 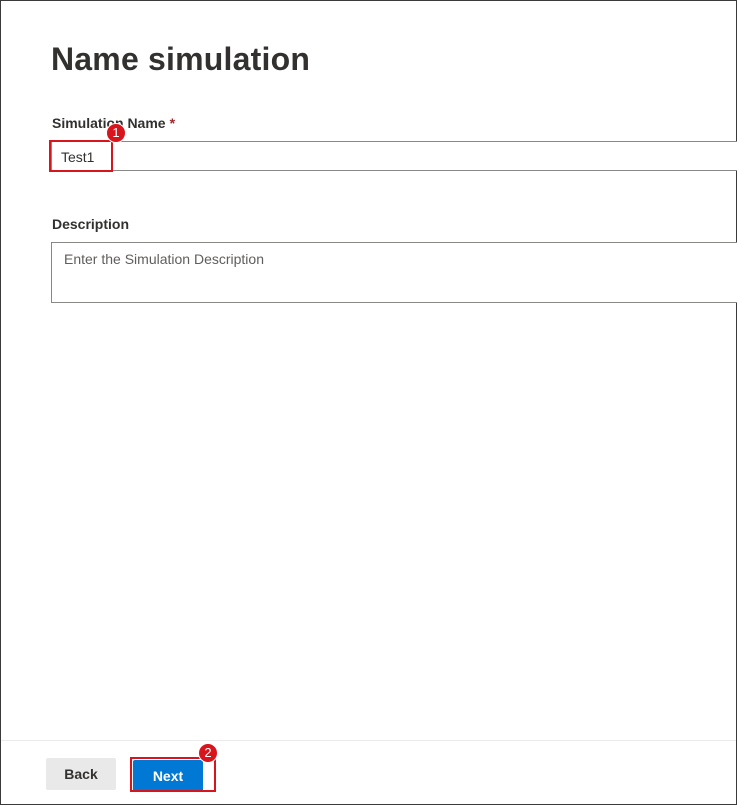 I want to click on back-button: Back, so click(x=81, y=774).